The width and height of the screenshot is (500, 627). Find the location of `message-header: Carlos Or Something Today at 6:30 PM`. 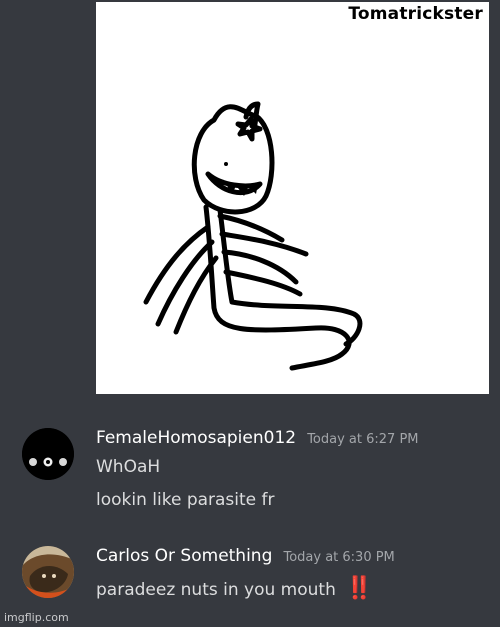

message-header: Carlos Or Something Today at 6:30 PM is located at coordinates (245, 556).